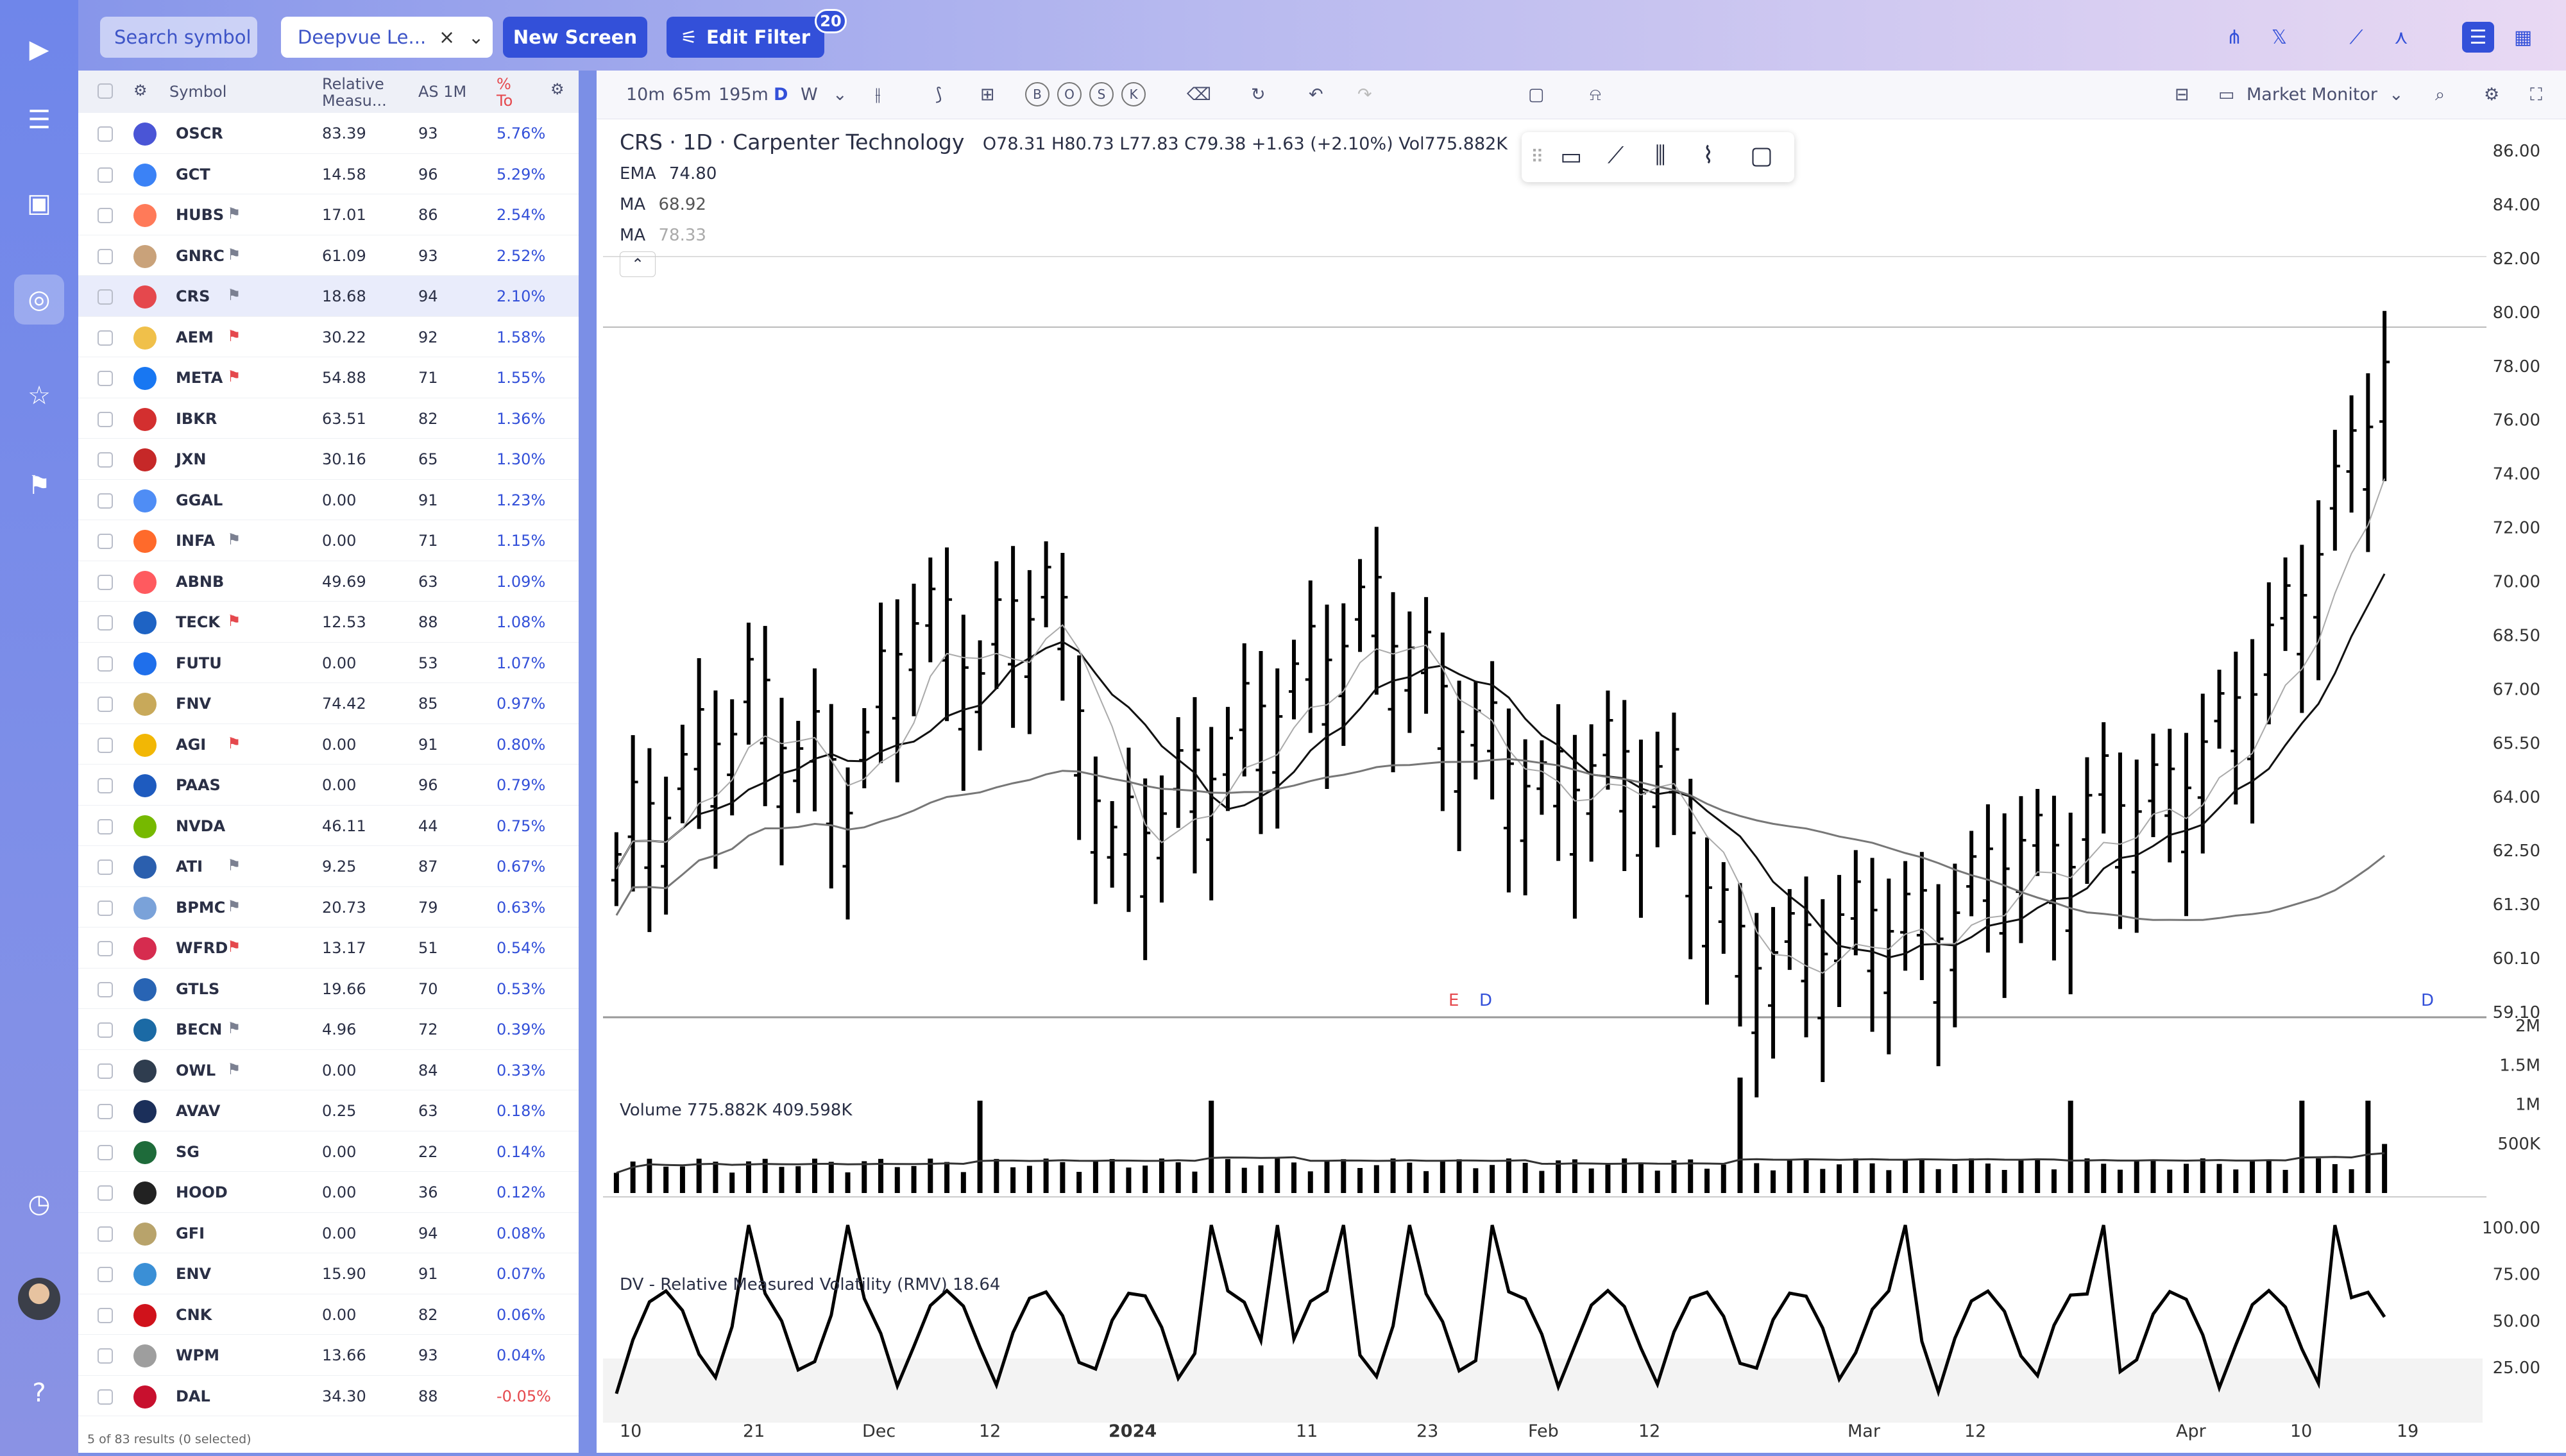 This screenshot has width=2566, height=1456. What do you see at coordinates (328, 826) in the screenshot?
I see `table-row: NVDA 46.11 44 0.75%` at bounding box center [328, 826].